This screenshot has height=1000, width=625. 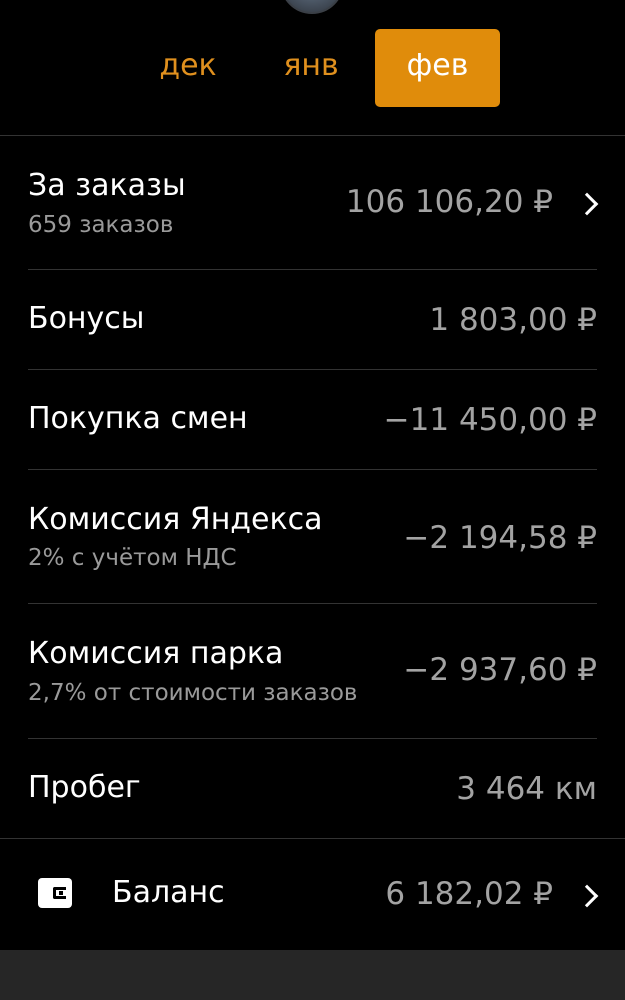 What do you see at coordinates (86, 318) in the screenshot?
I see `bonuses-title: Бонусы` at bounding box center [86, 318].